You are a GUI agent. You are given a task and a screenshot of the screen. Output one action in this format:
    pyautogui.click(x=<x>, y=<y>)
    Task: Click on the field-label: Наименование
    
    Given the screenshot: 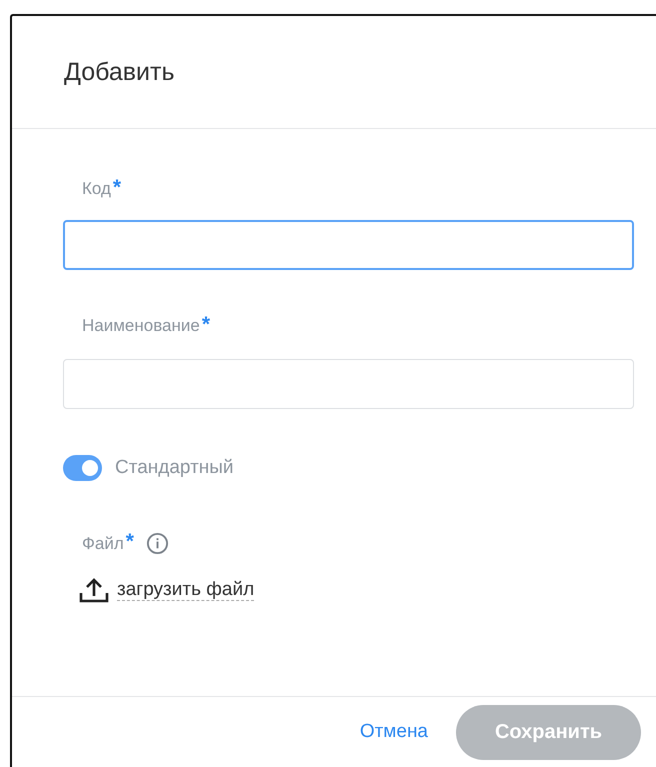 What is the action you would take?
    pyautogui.click(x=141, y=326)
    